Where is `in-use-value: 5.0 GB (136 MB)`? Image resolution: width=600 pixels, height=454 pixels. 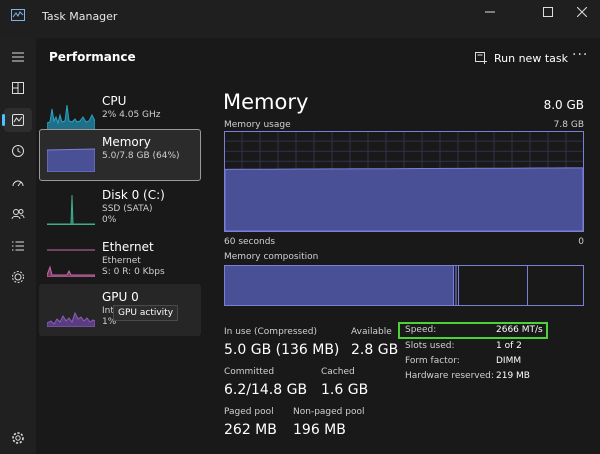 in-use-value: 5.0 GB (136 MB) is located at coordinates (282, 350).